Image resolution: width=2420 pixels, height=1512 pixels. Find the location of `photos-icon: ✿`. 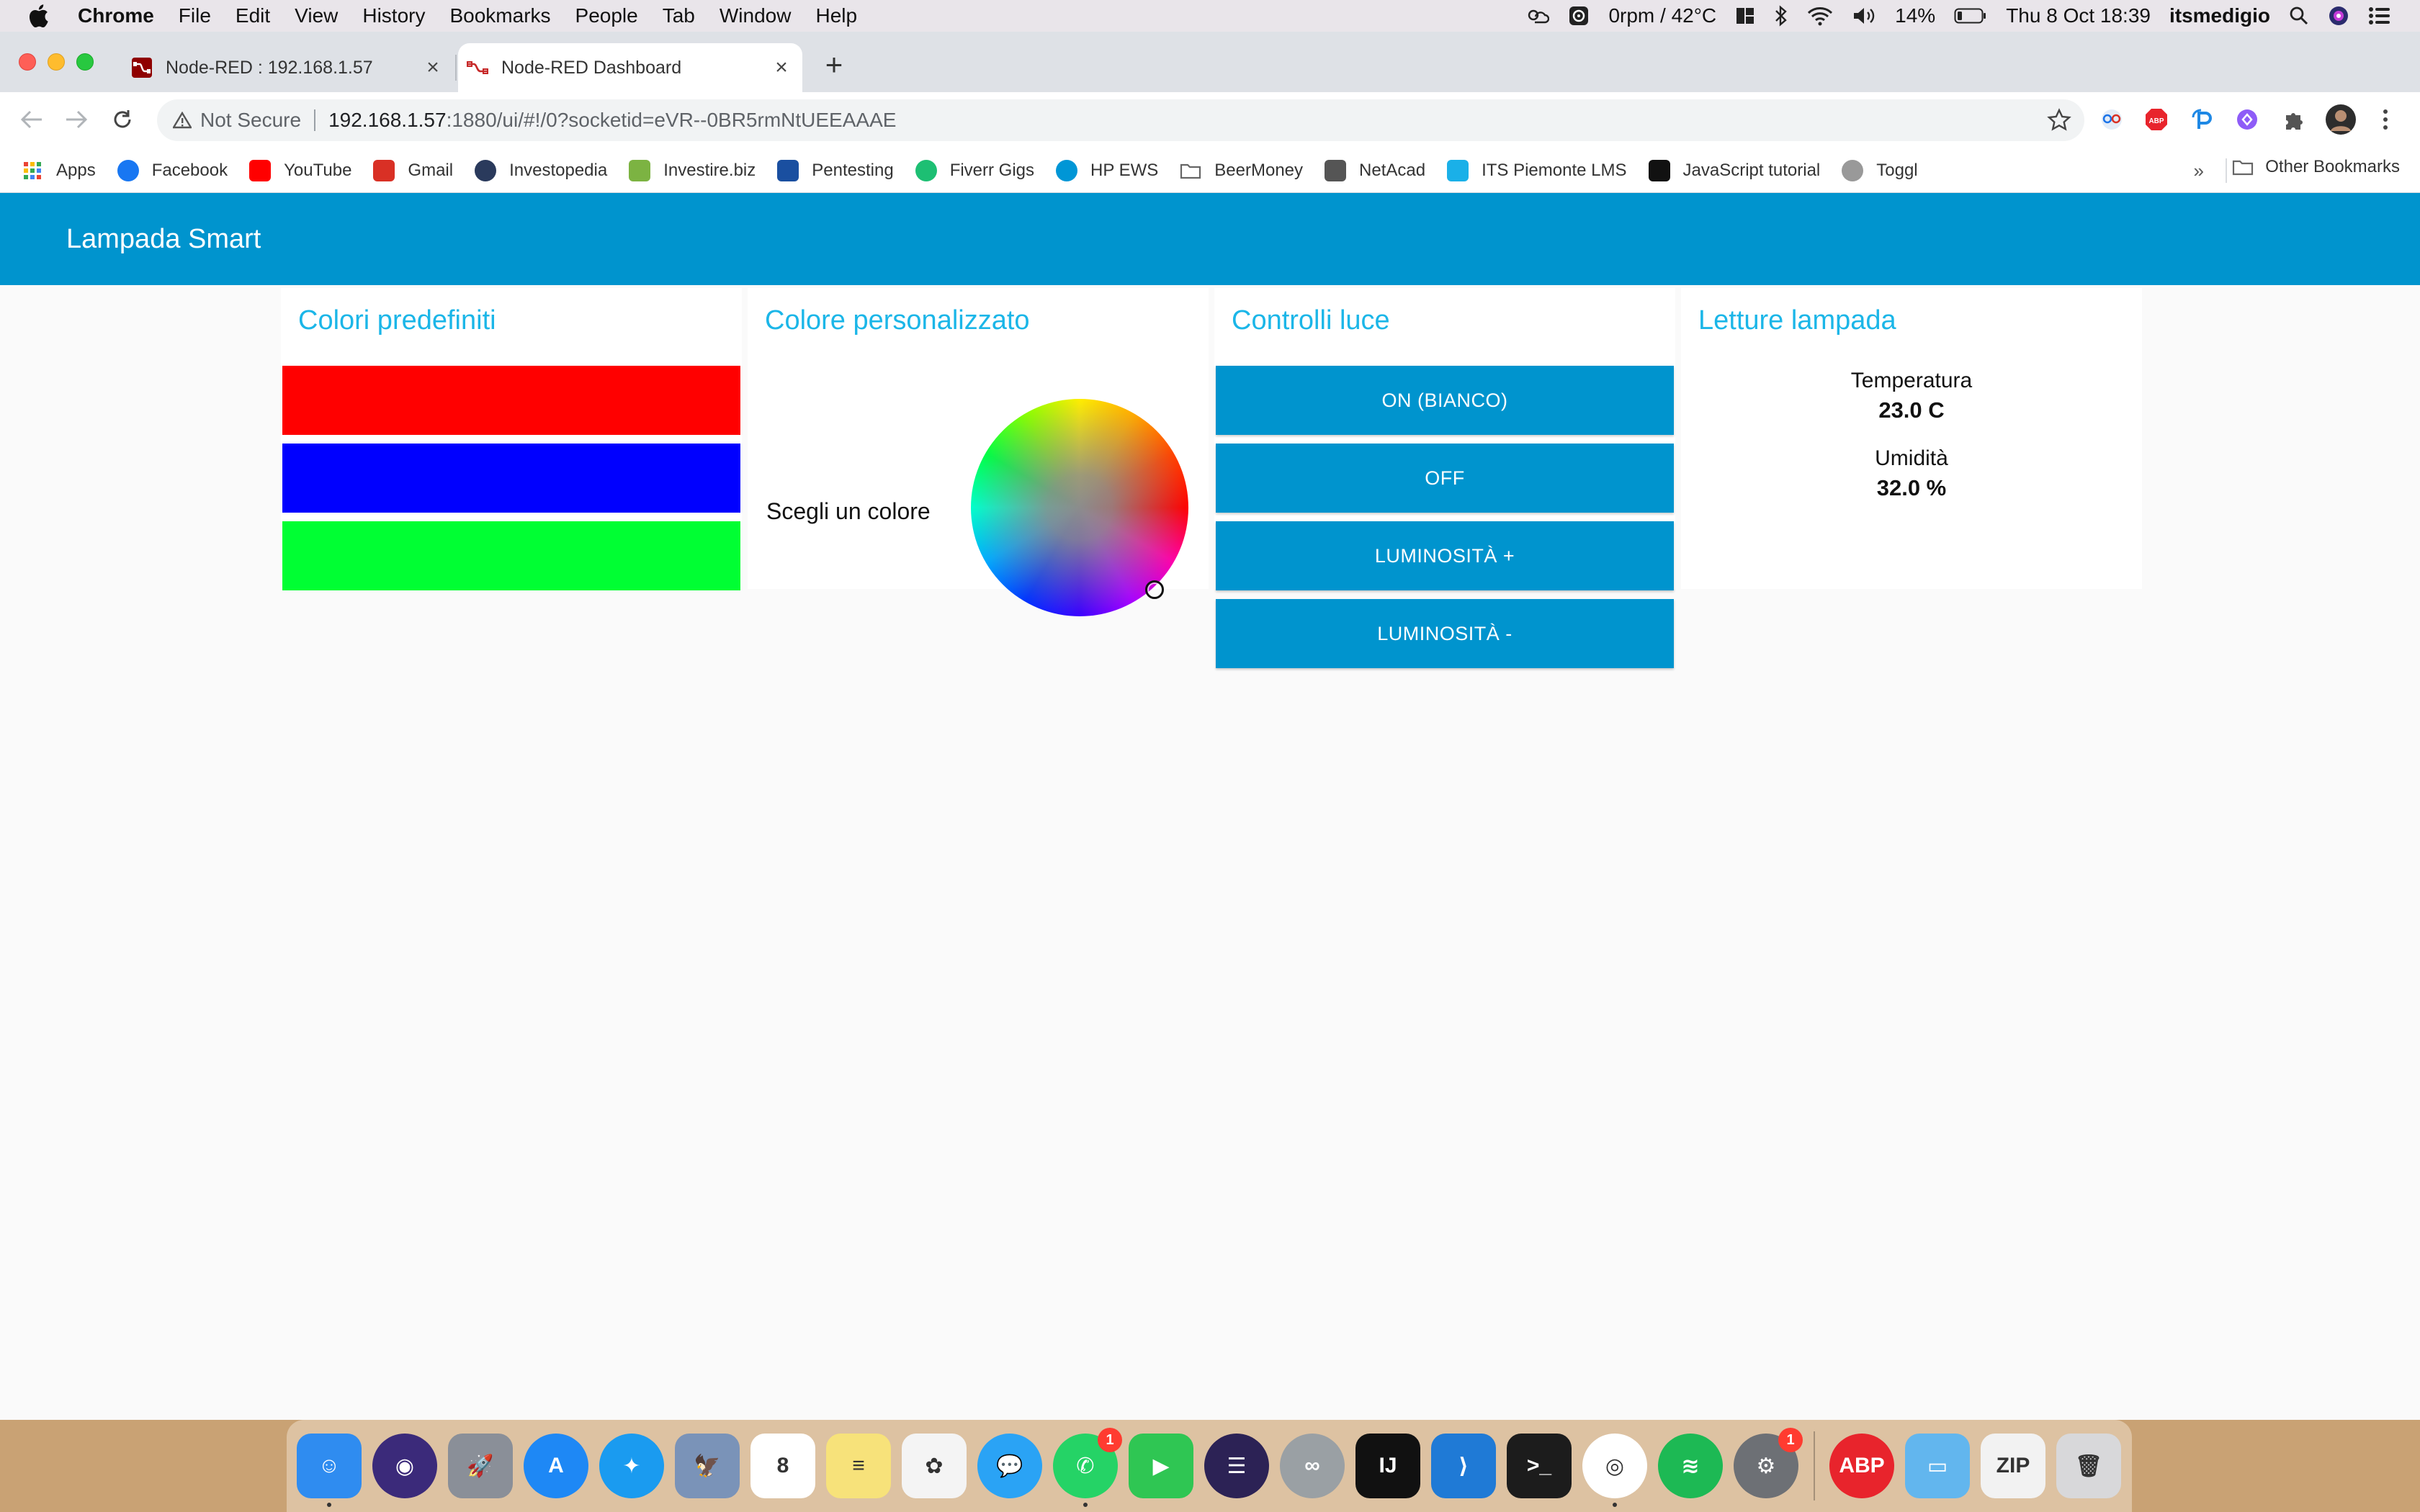

photos-icon: ✿ is located at coordinates (934, 1466).